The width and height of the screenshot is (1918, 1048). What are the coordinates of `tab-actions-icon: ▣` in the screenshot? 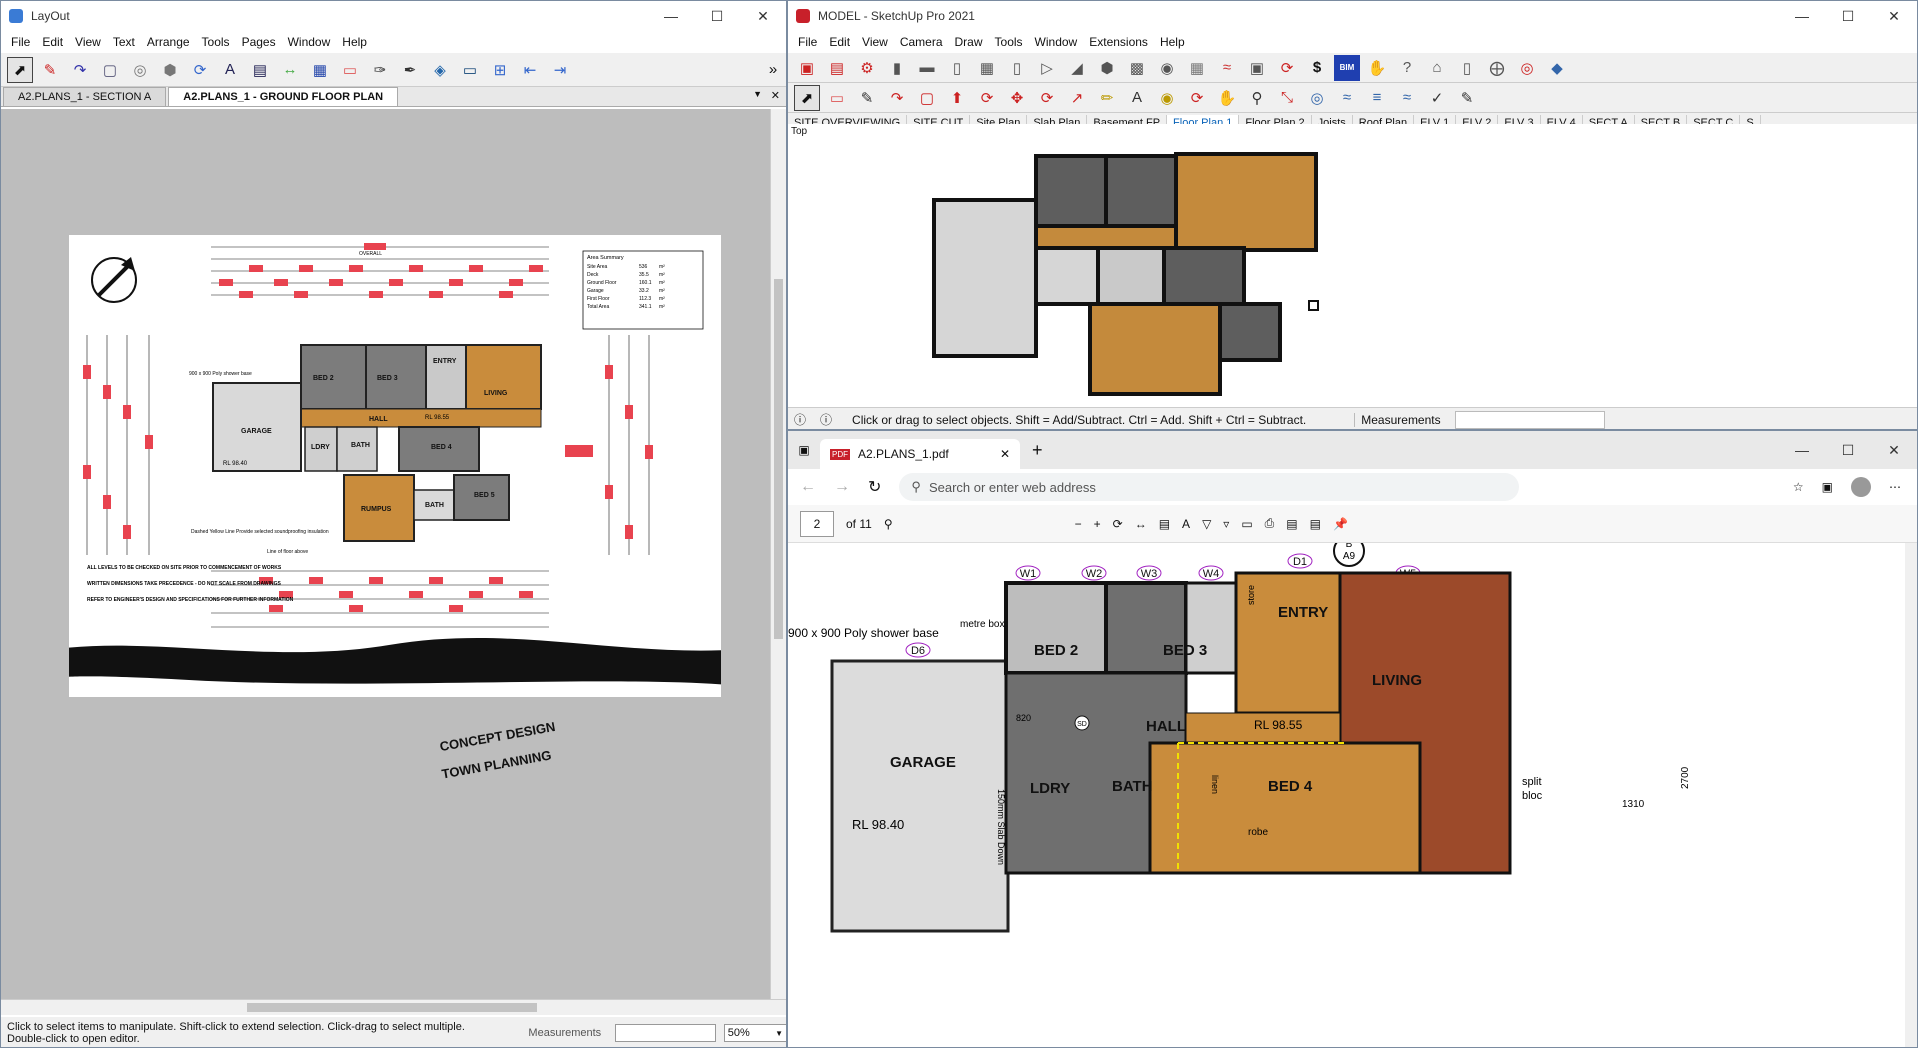 It's located at (804, 450).